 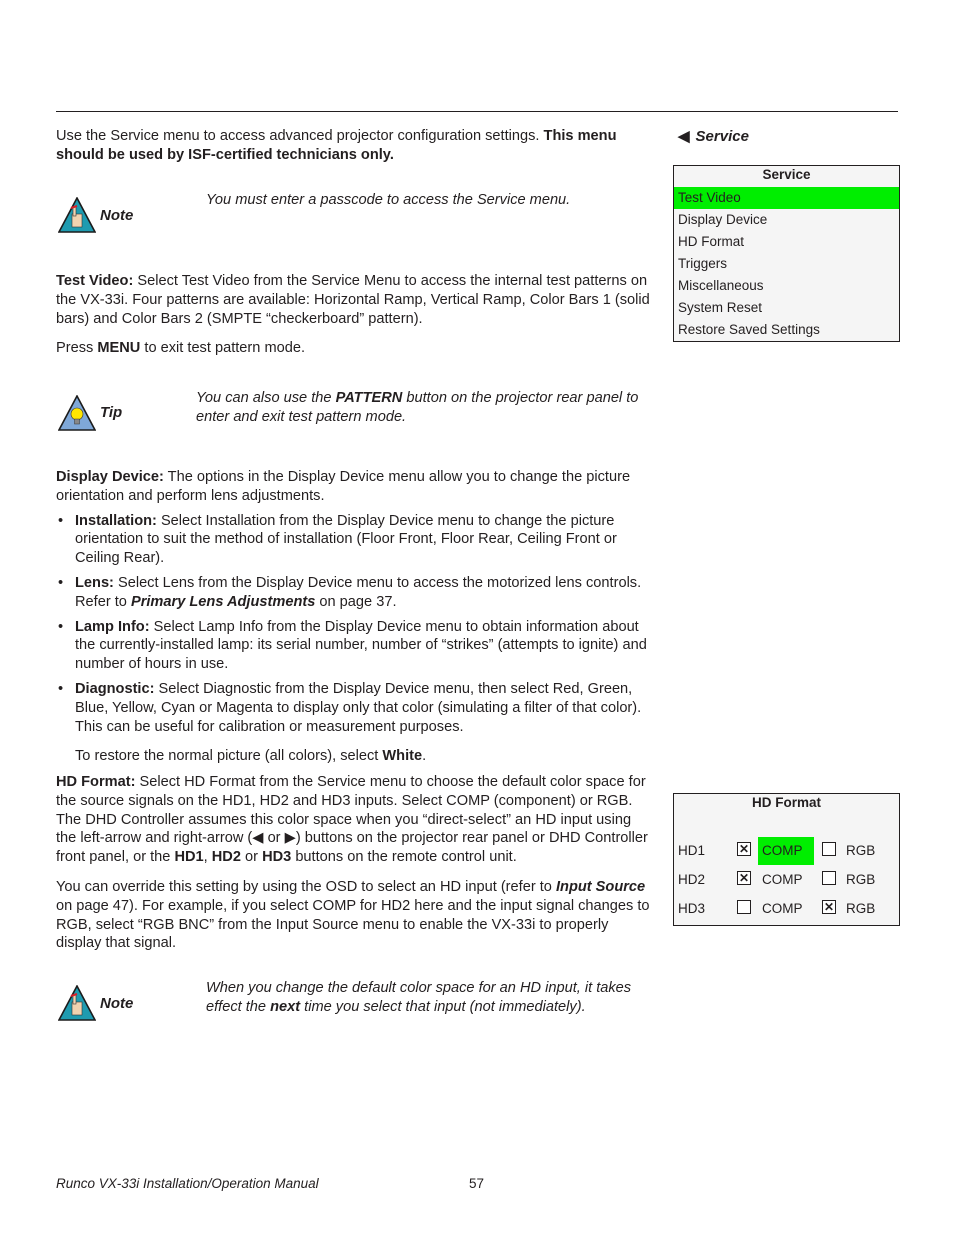 What do you see at coordinates (684, 136) in the screenshot?
I see `arrow-left-icon: ◀` at bounding box center [684, 136].